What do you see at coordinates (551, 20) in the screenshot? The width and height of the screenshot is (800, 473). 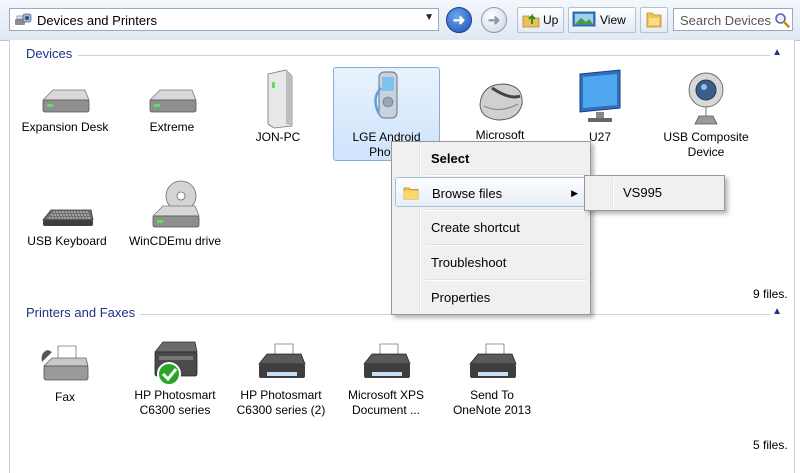 I see `up-label: Up` at bounding box center [551, 20].